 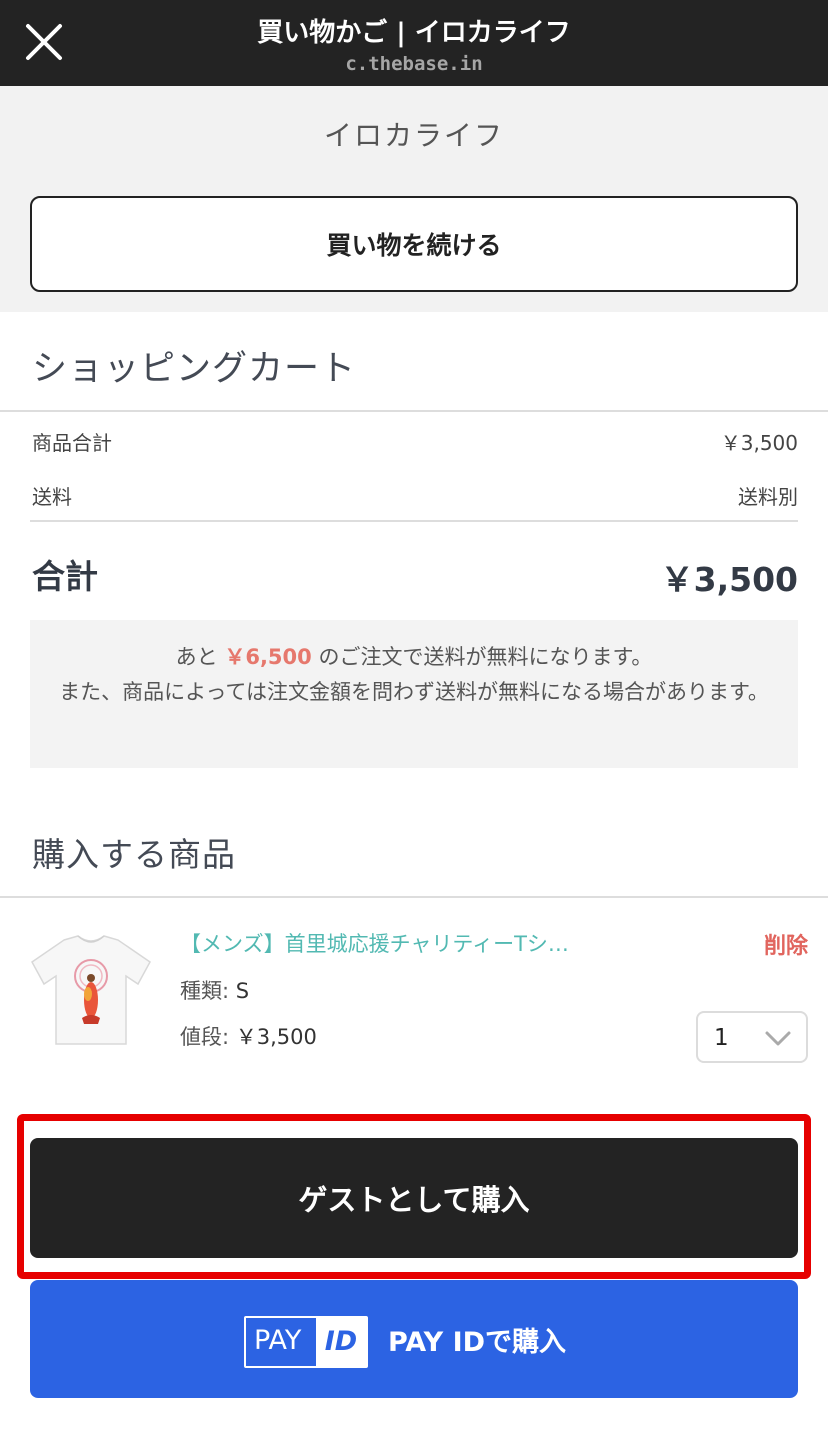 I want to click on payid-logo-pay: PAY, so click(x=278, y=1340).